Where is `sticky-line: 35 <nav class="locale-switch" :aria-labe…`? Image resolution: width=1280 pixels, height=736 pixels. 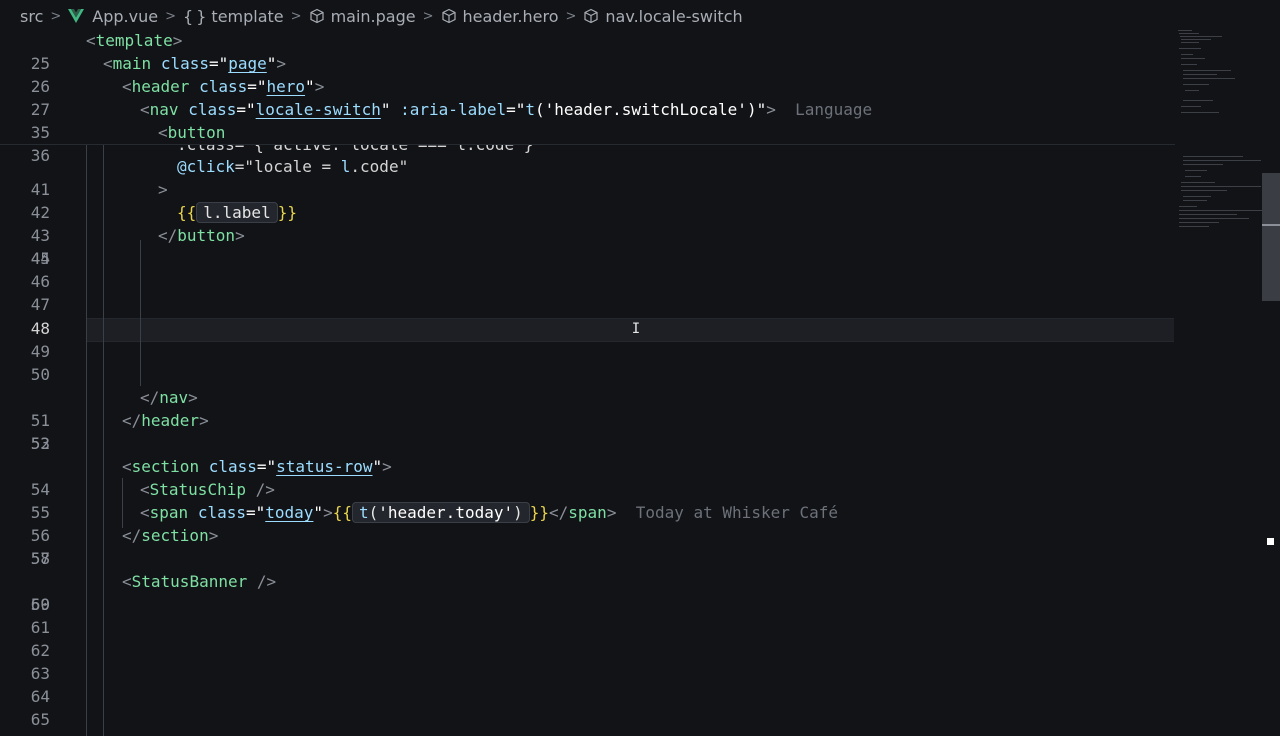
sticky-line: 35 <nav class="locale-switch" :aria-labe… is located at coordinates (587, 120).